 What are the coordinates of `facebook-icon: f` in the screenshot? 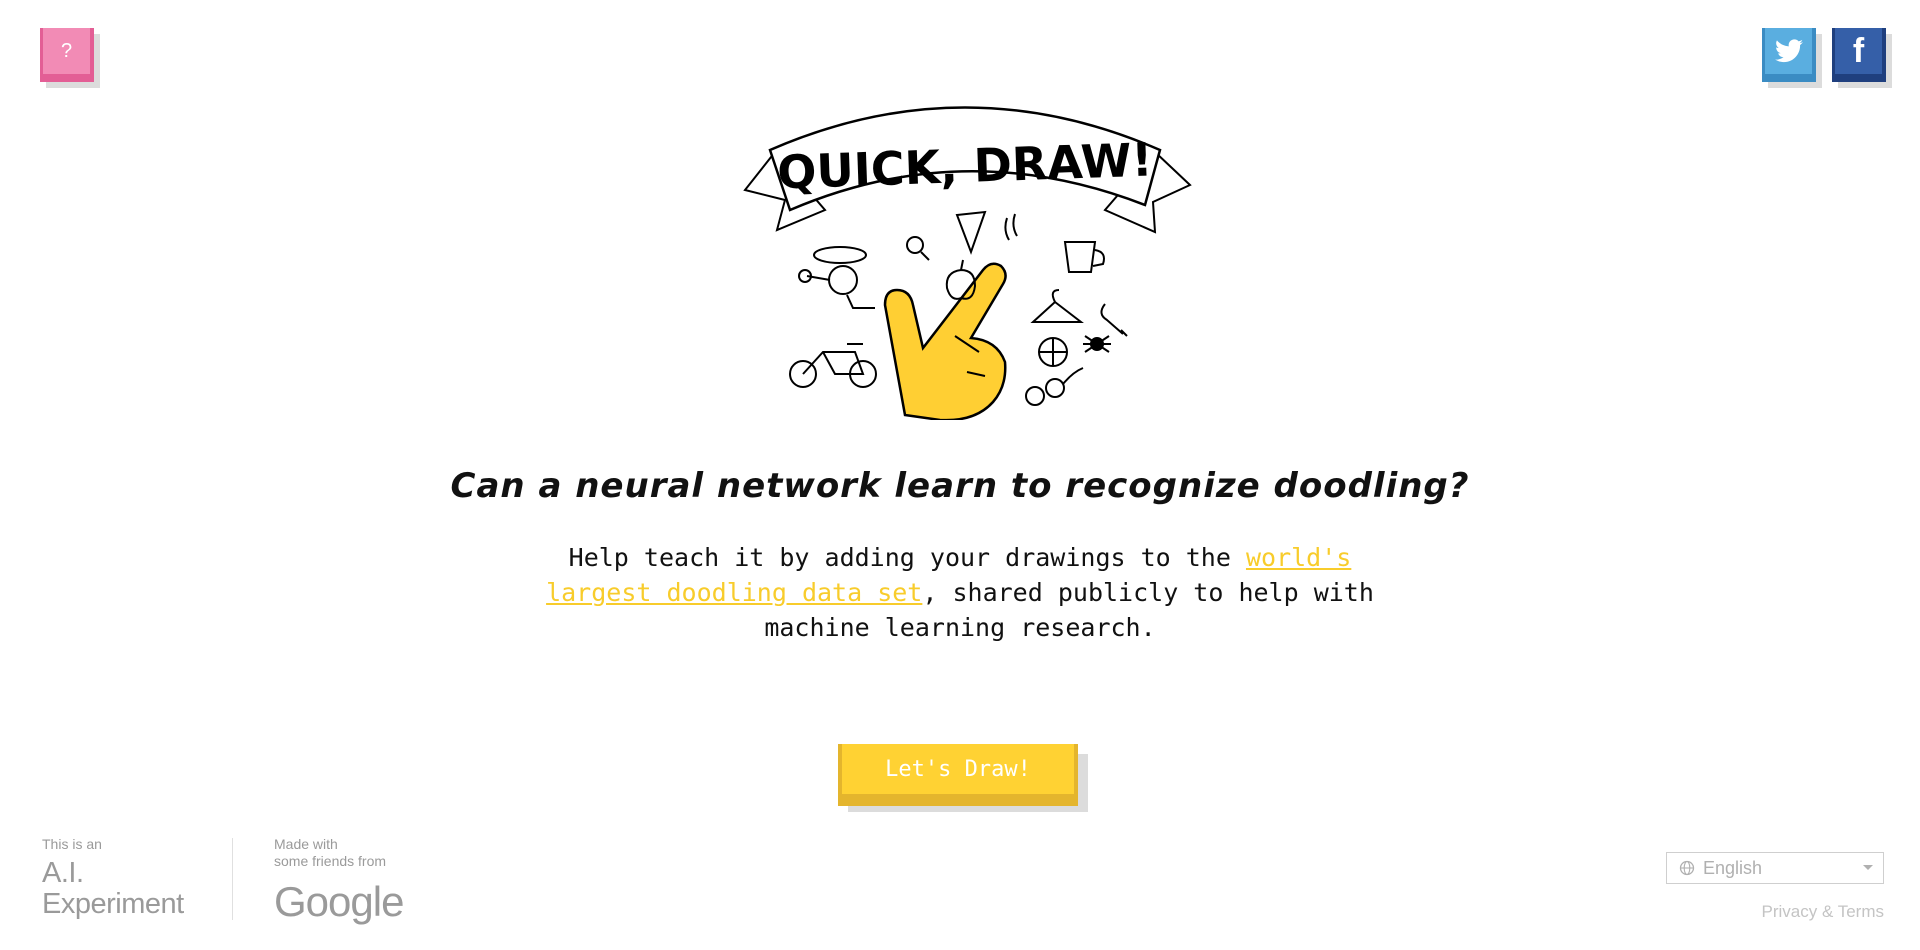 It's located at (1858, 50).